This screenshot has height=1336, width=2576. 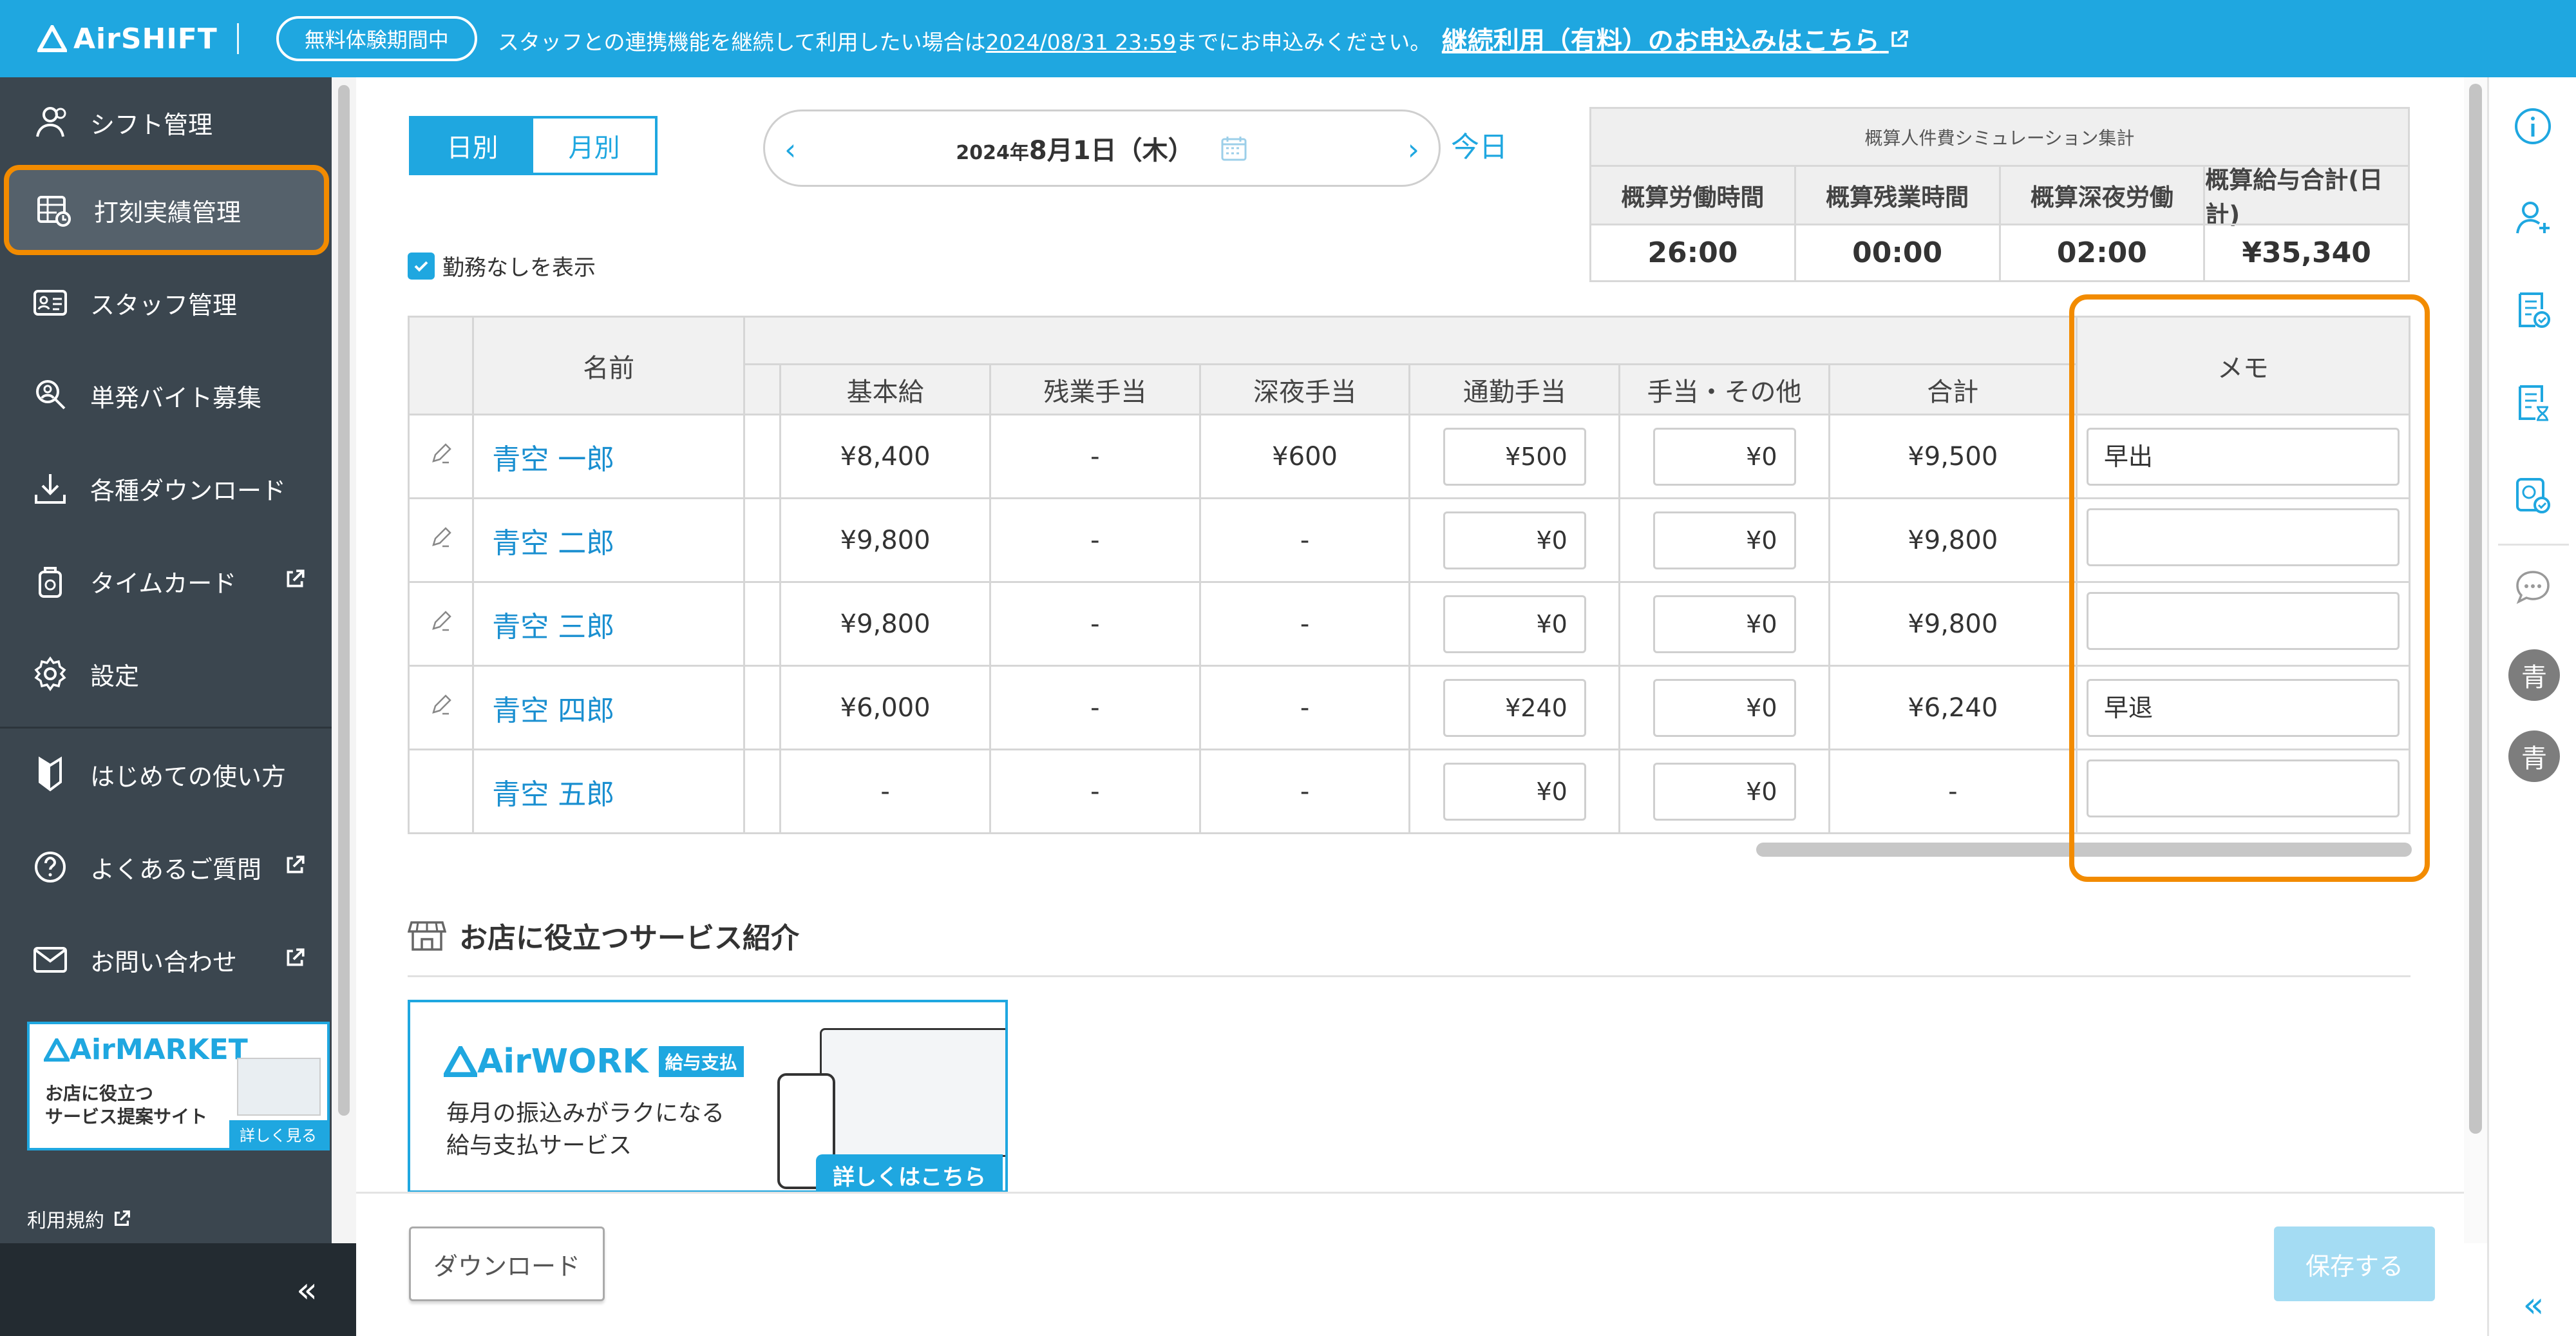 I want to click on summary-header: 概算給与合計(日計), so click(x=2306, y=198).